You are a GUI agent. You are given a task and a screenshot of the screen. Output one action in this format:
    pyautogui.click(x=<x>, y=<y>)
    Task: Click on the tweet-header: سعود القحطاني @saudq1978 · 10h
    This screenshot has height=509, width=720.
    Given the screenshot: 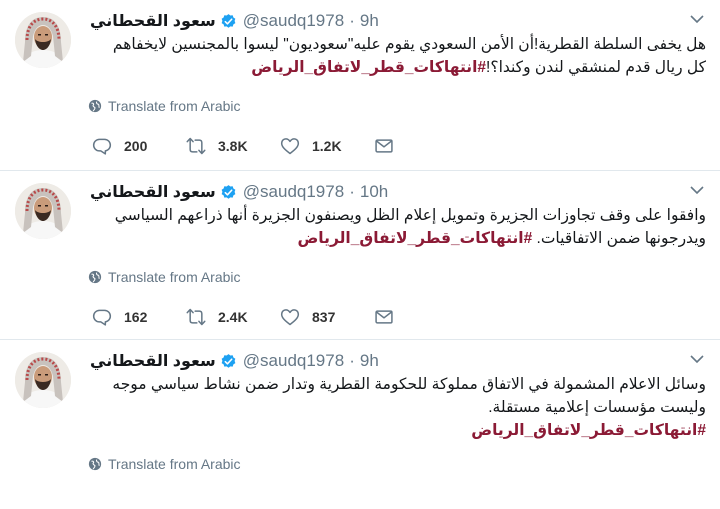 What is the action you would take?
    pyautogui.click(x=239, y=192)
    